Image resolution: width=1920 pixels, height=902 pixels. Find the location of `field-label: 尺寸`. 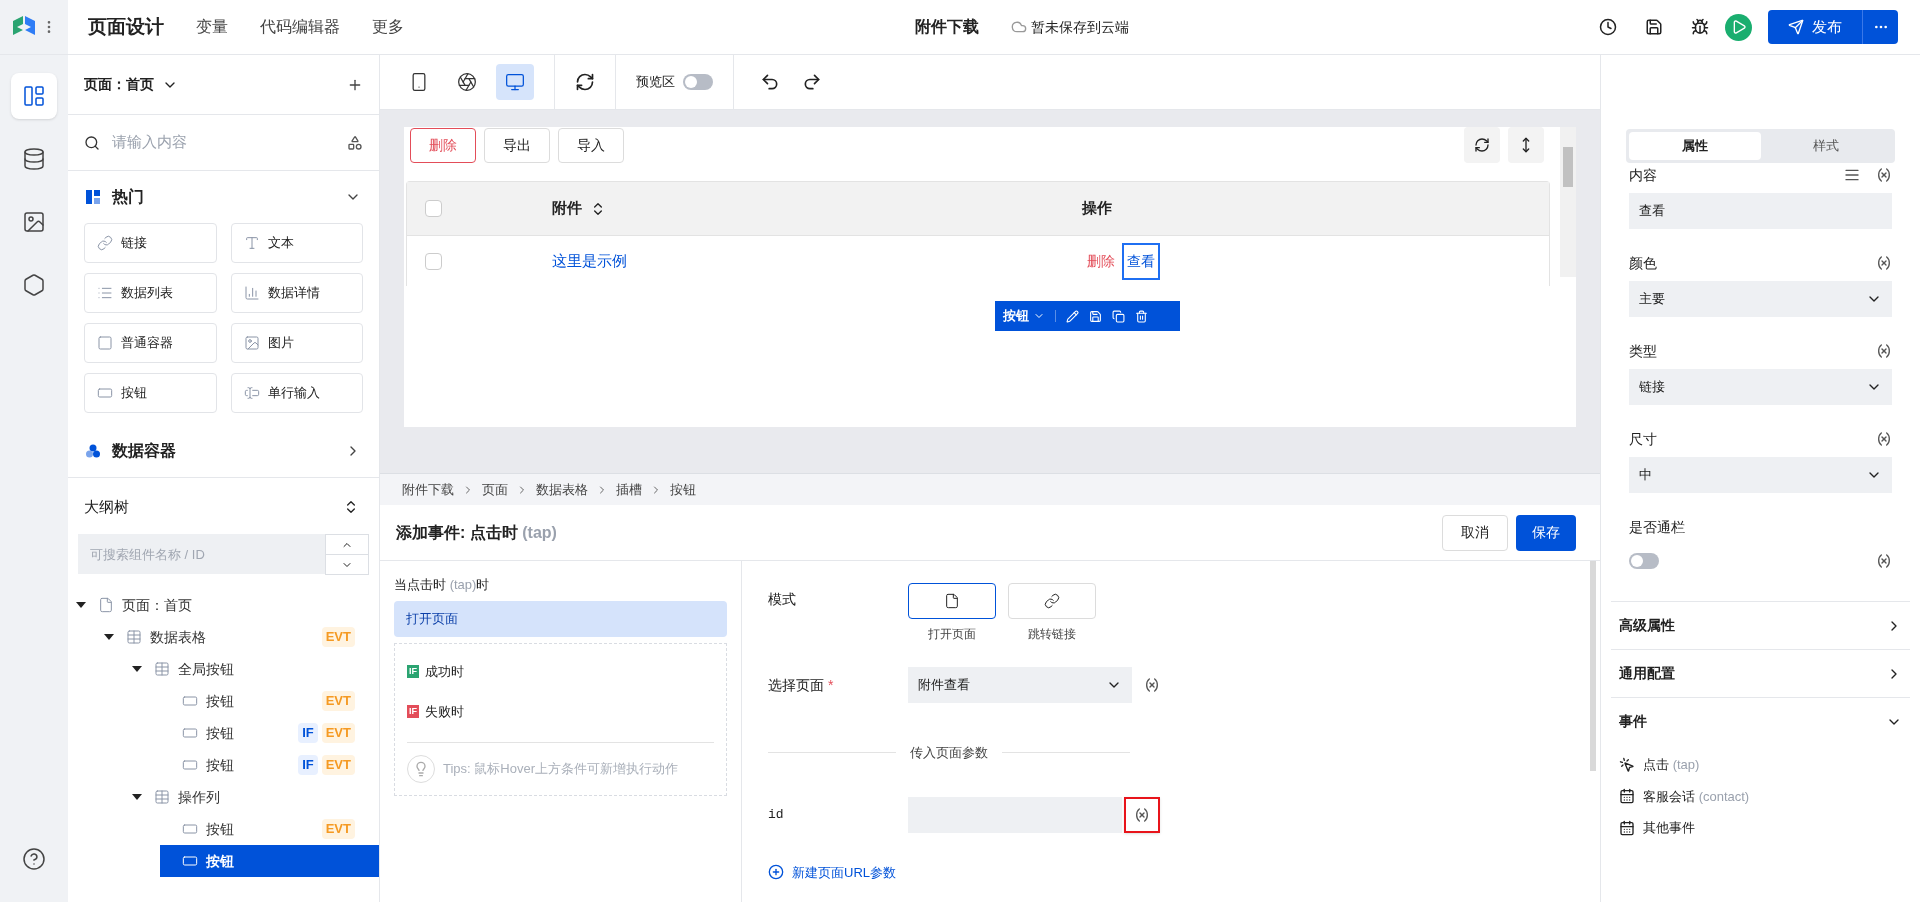

field-label: 尺寸 is located at coordinates (1643, 439).